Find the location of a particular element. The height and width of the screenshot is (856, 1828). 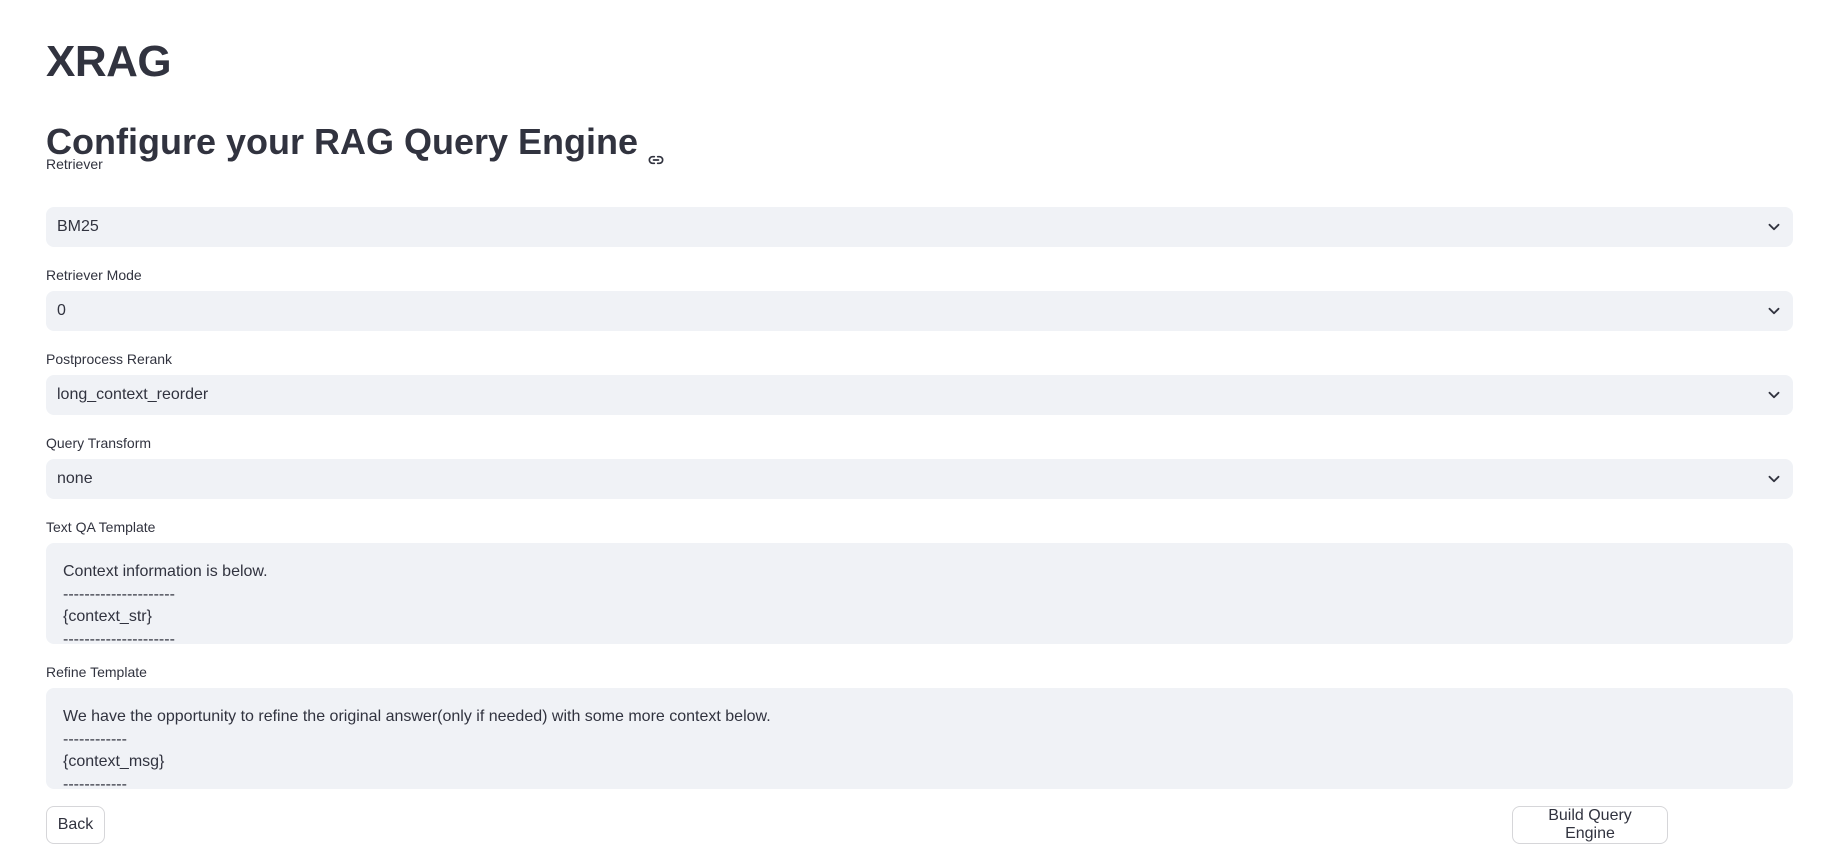

refine-template-label: Refine Template is located at coordinates (96, 672).